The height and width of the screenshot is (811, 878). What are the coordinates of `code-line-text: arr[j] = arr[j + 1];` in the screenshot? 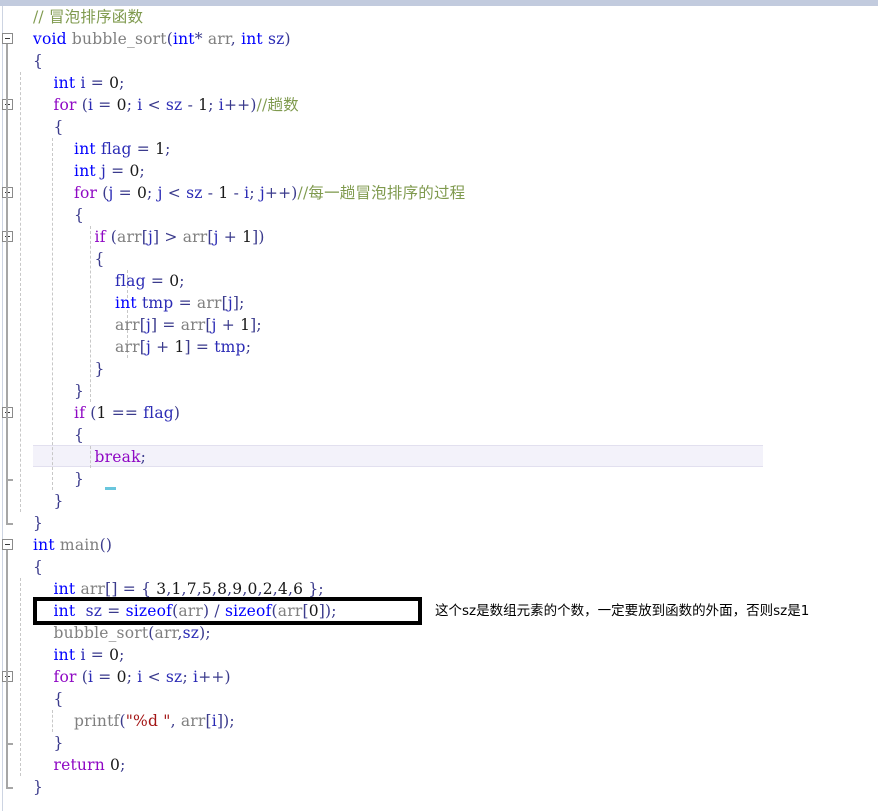 It's located at (188, 325).